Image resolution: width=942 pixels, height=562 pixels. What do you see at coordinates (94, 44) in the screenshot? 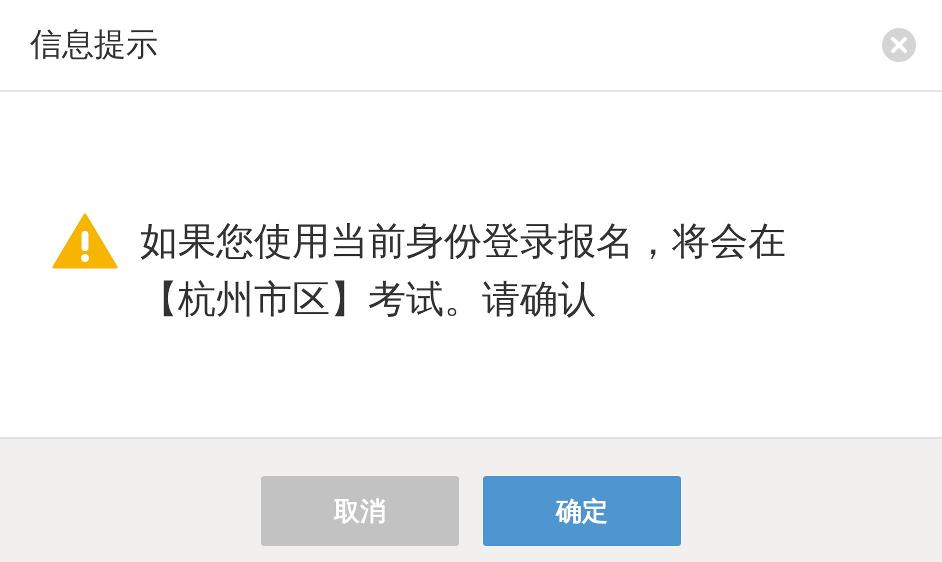
I see `dialog-title: 信息提示` at bounding box center [94, 44].